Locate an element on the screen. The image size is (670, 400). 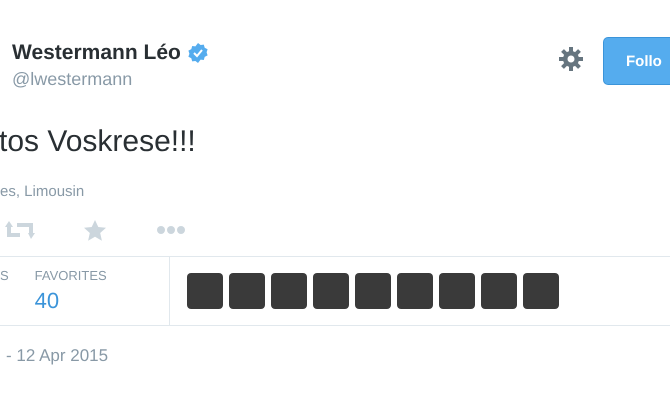
stat-label: S is located at coordinates (4, 275).